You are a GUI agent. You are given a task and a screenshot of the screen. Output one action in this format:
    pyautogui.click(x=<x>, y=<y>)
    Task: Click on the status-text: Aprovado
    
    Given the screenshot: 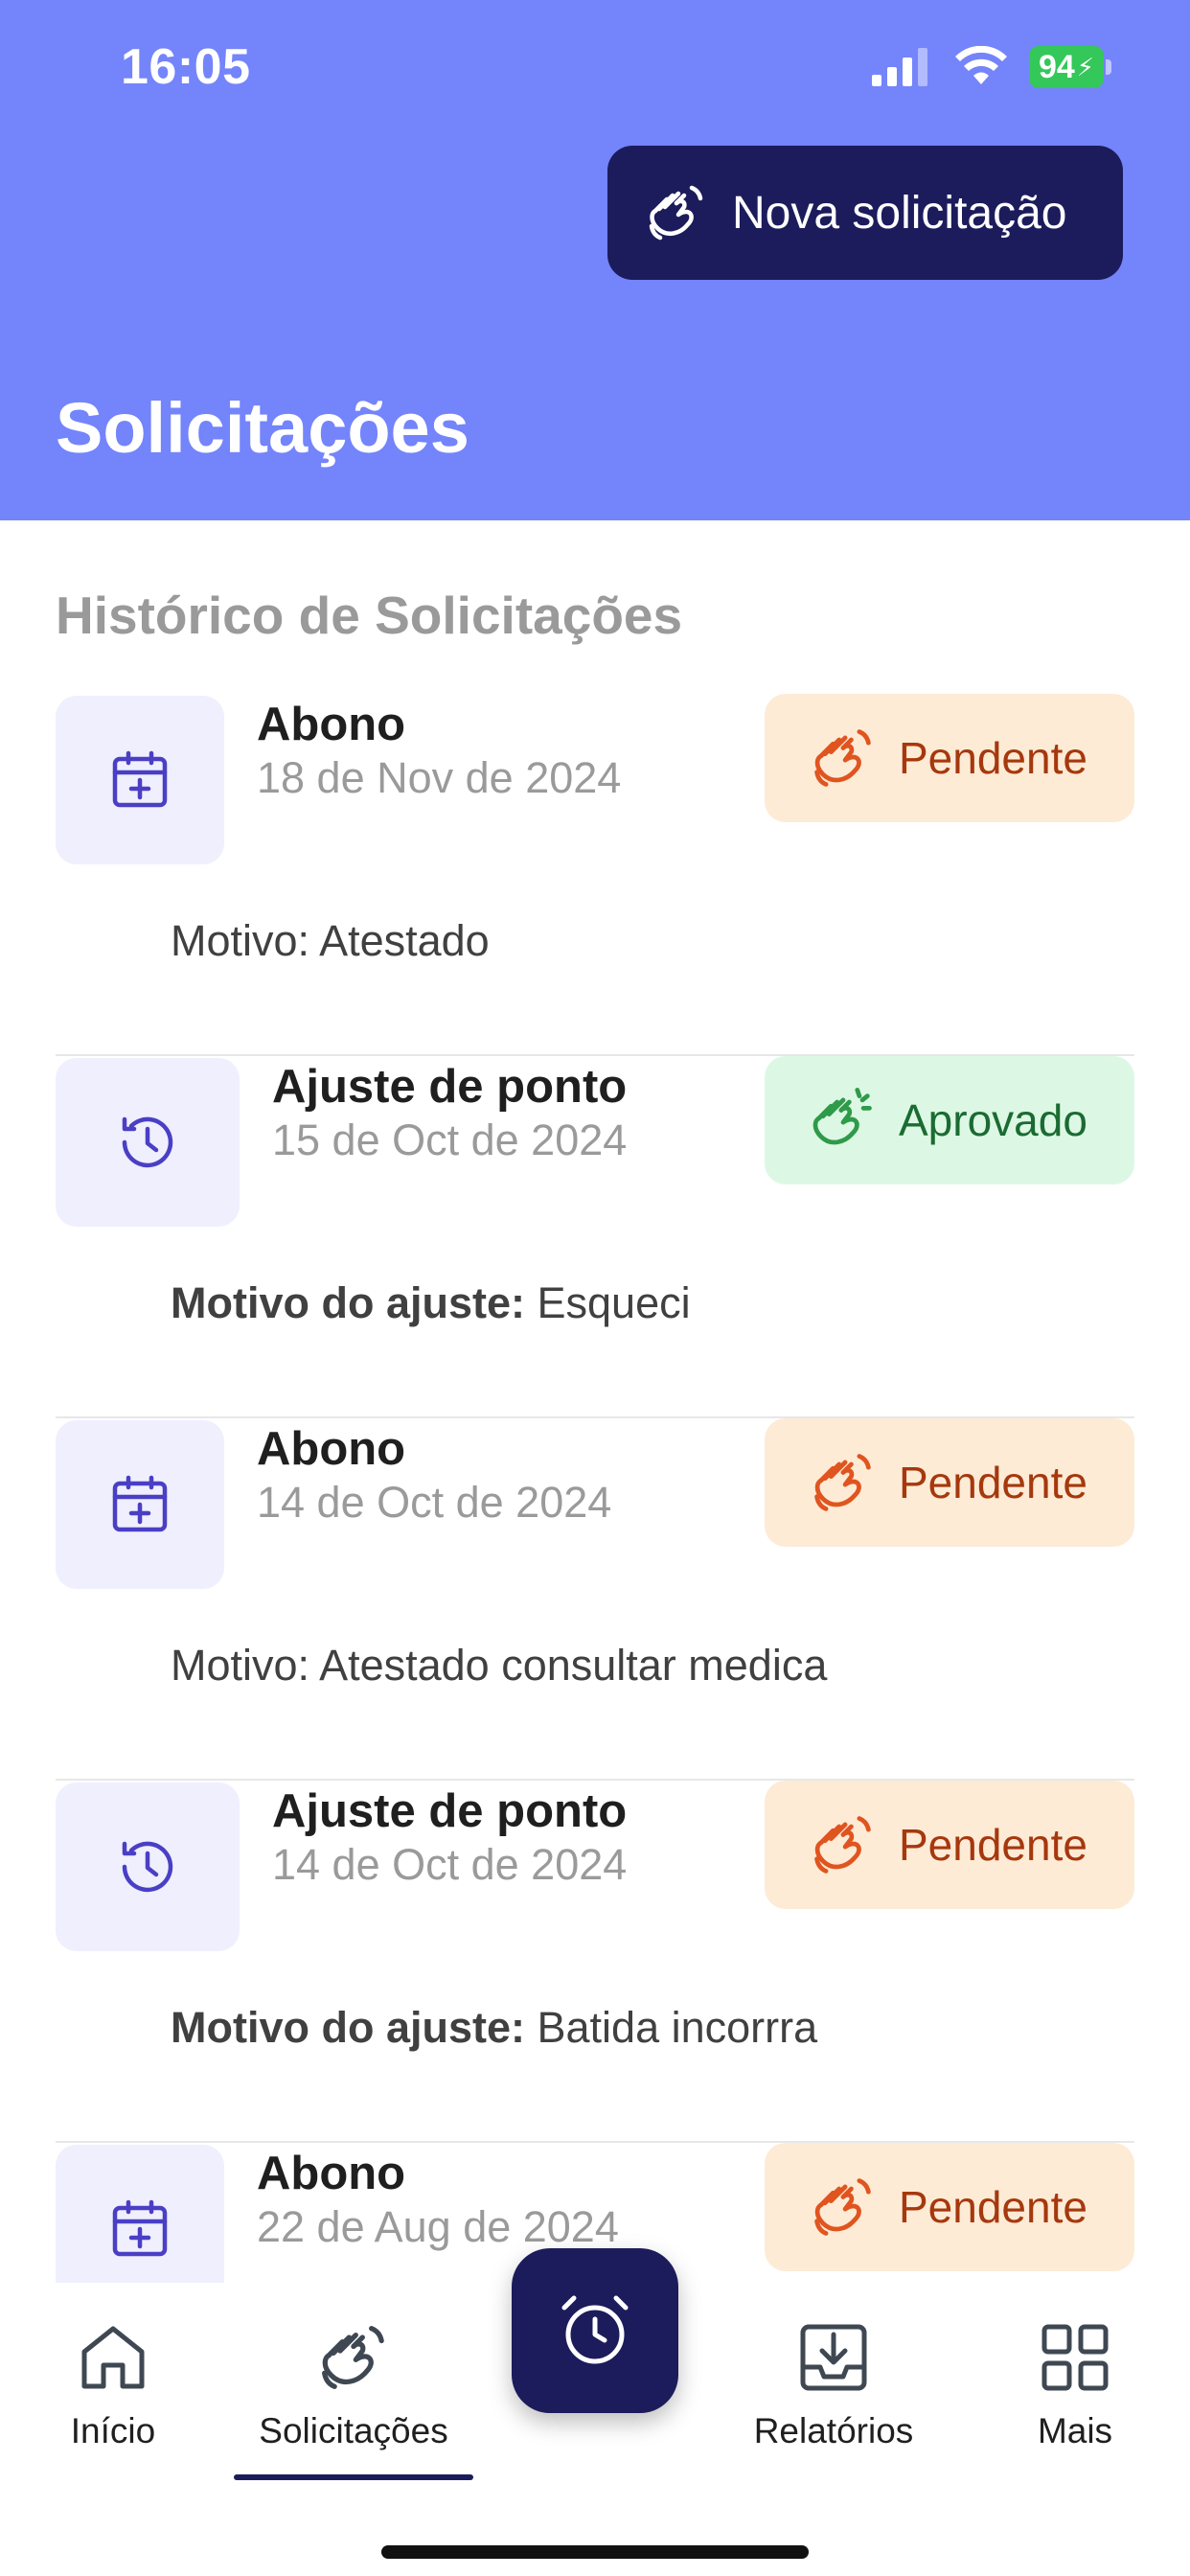 What is the action you would take?
    pyautogui.click(x=993, y=1120)
    